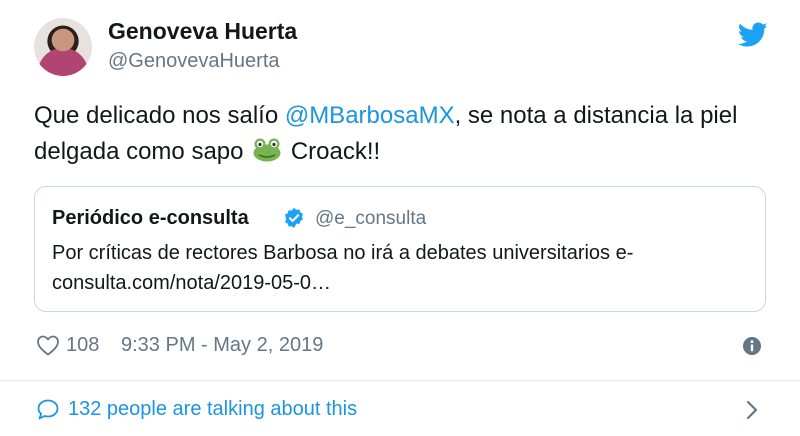  I want to click on chevron-right-icon, so click(752, 410).